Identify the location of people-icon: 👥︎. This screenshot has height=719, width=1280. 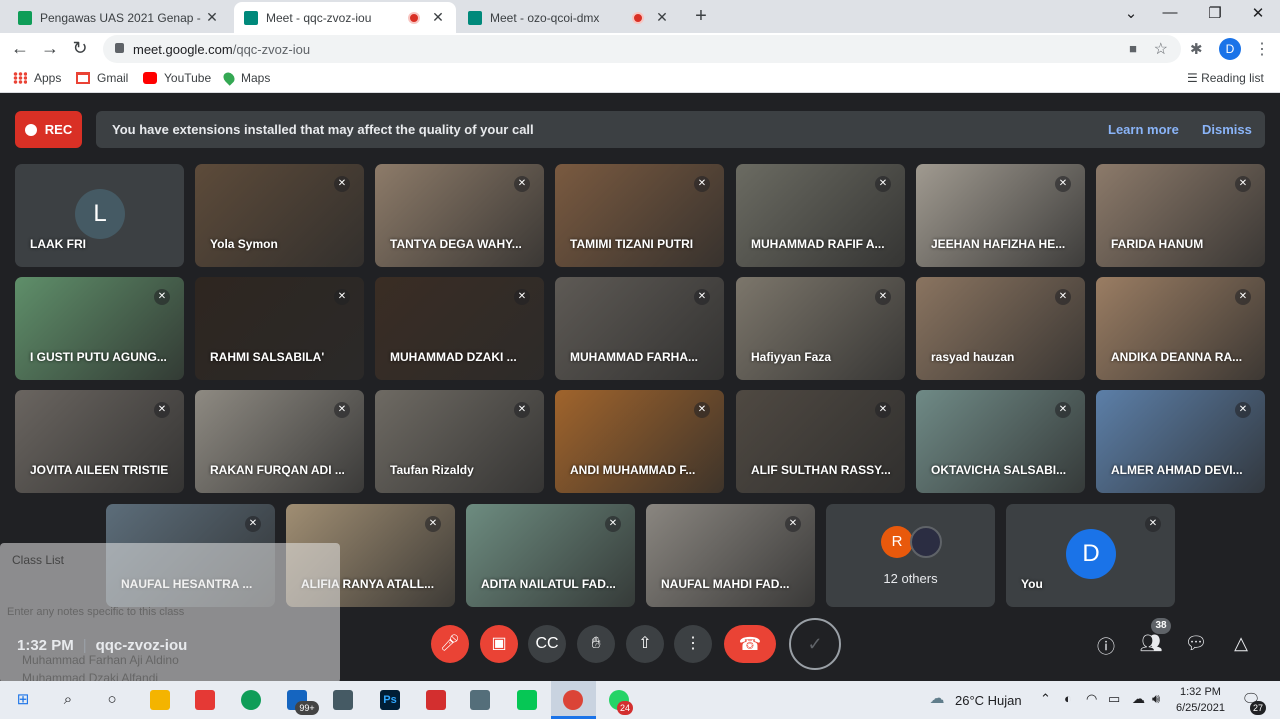
(1151, 643).